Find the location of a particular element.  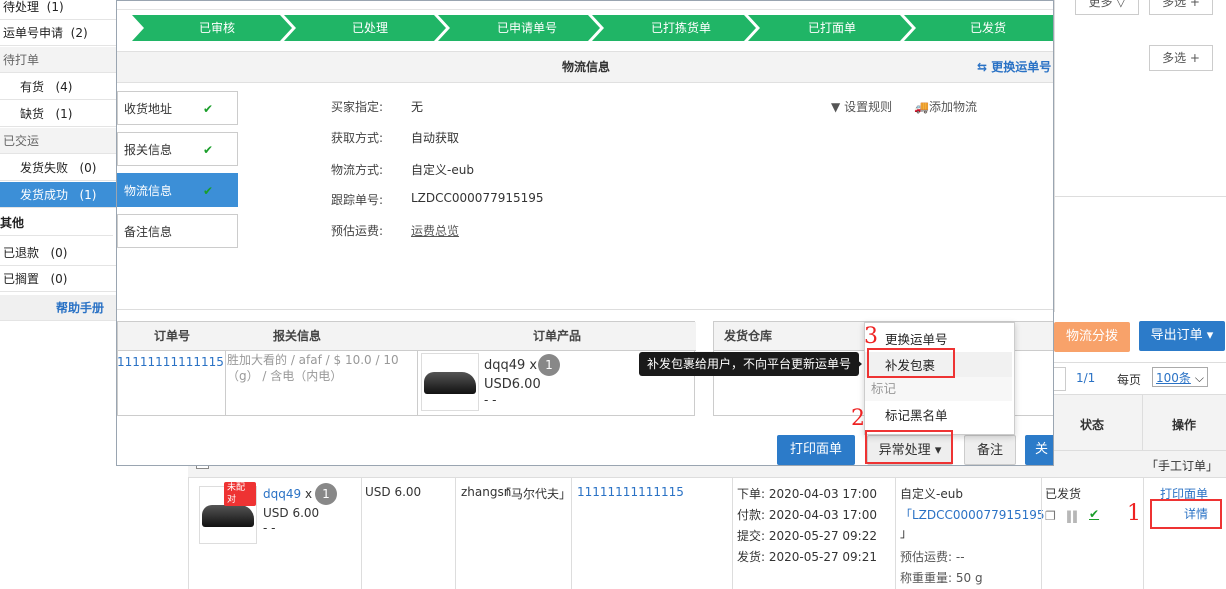

sidebar-item-ship-failed: 发货失败 (0) is located at coordinates (58, 168).